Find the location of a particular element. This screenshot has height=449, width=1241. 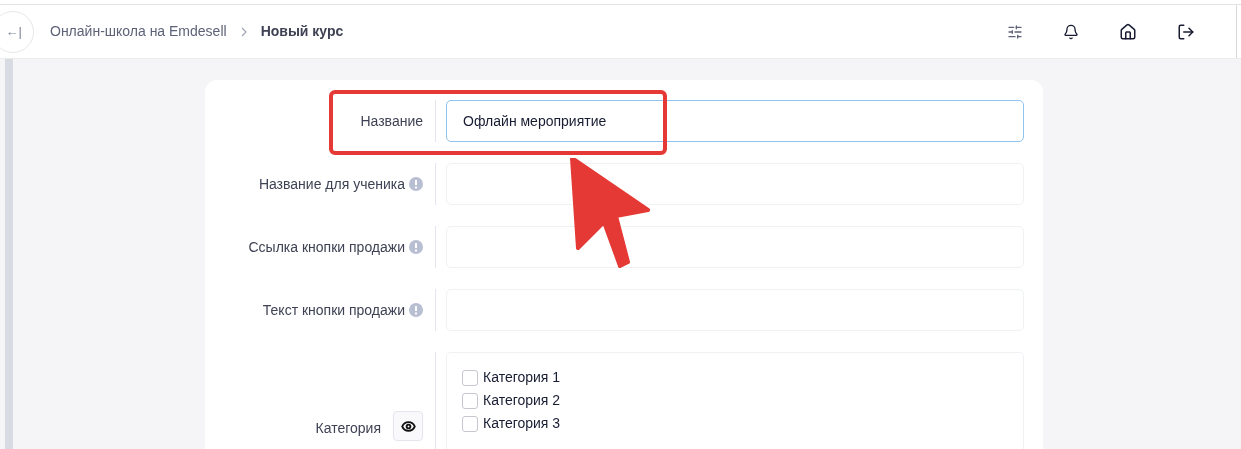

field-label: Категория is located at coordinates (348, 428).